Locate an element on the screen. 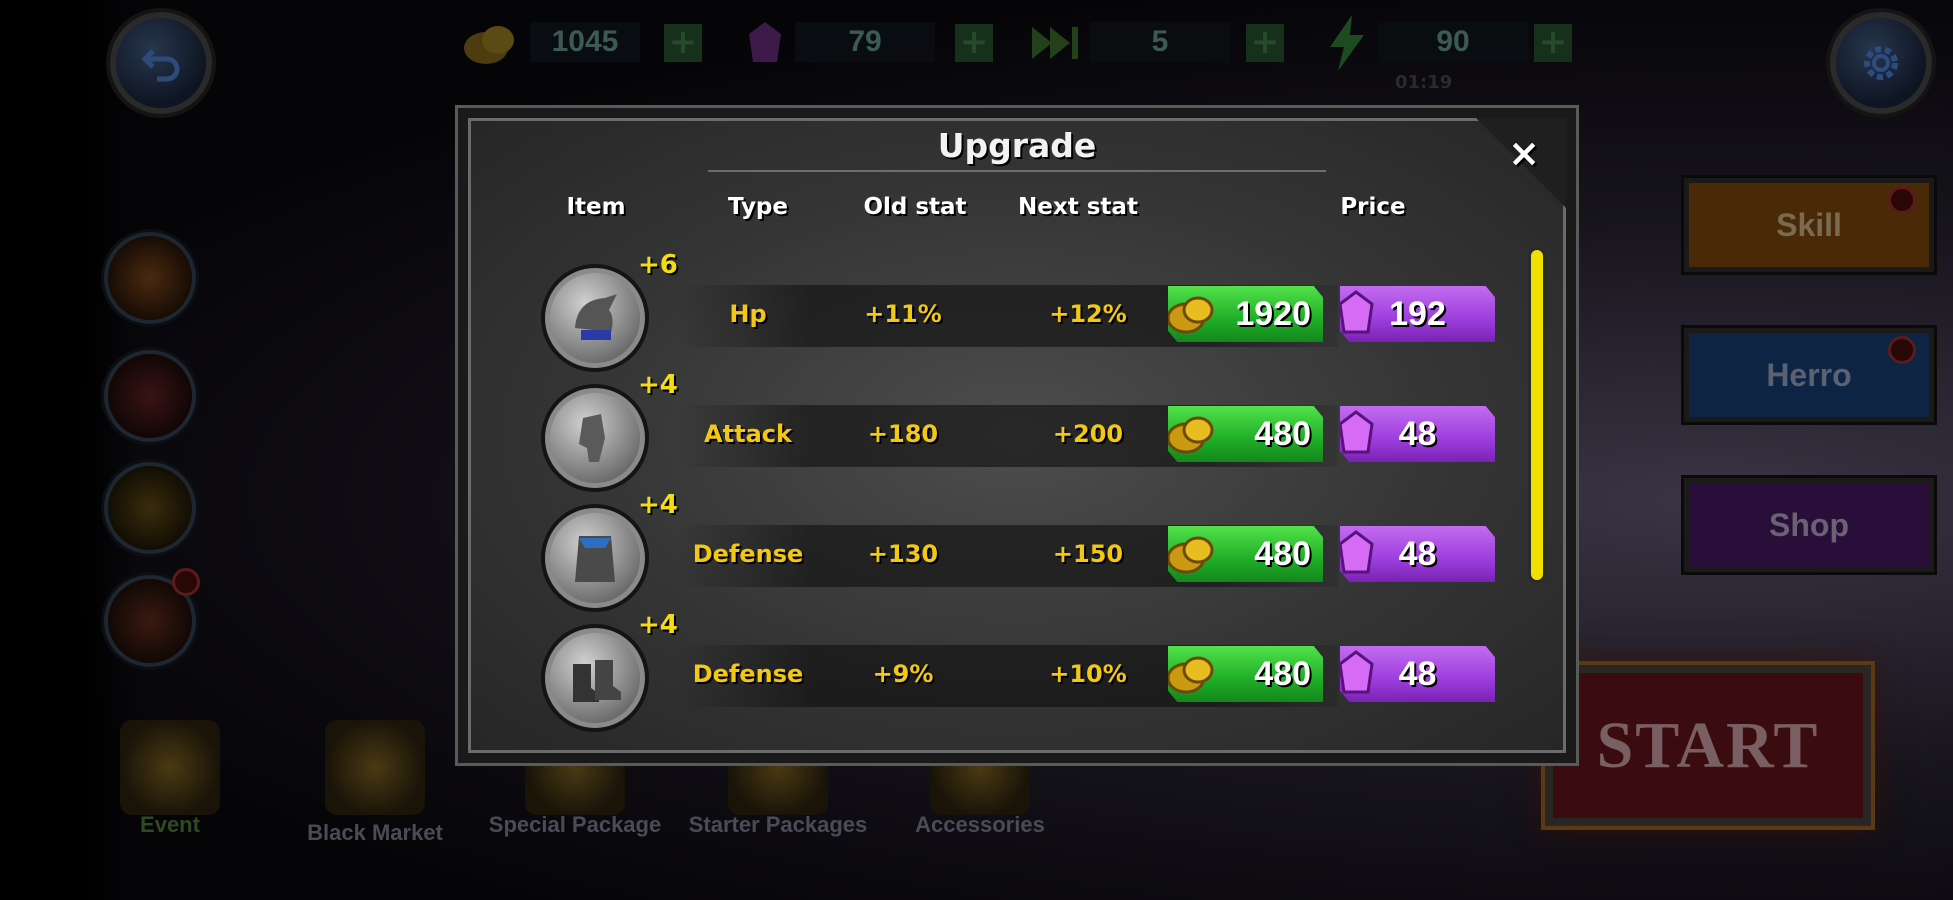 The image size is (1953, 900). gem-counter: 79 + is located at coordinates (870, 43).